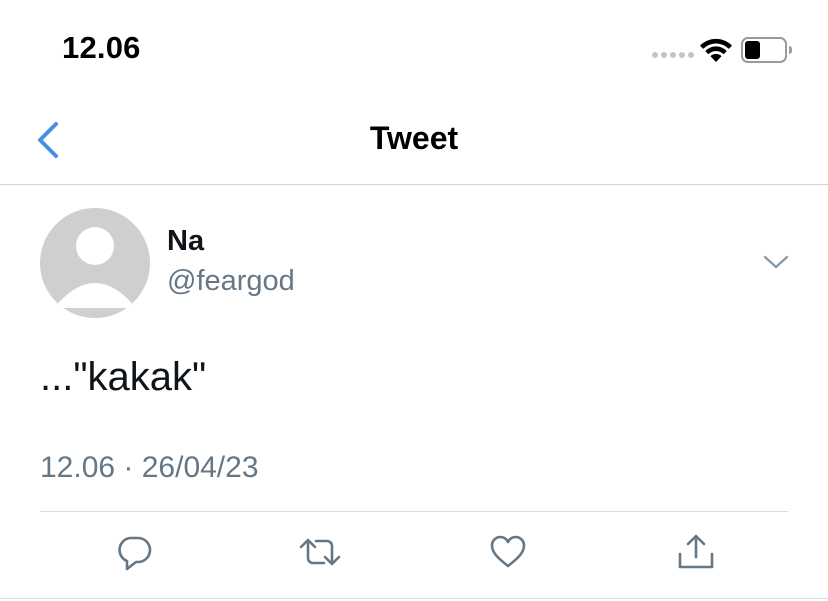 The height and width of the screenshot is (601, 828). Describe the element at coordinates (231, 281) in the screenshot. I see `author-handle: @feargod` at that location.